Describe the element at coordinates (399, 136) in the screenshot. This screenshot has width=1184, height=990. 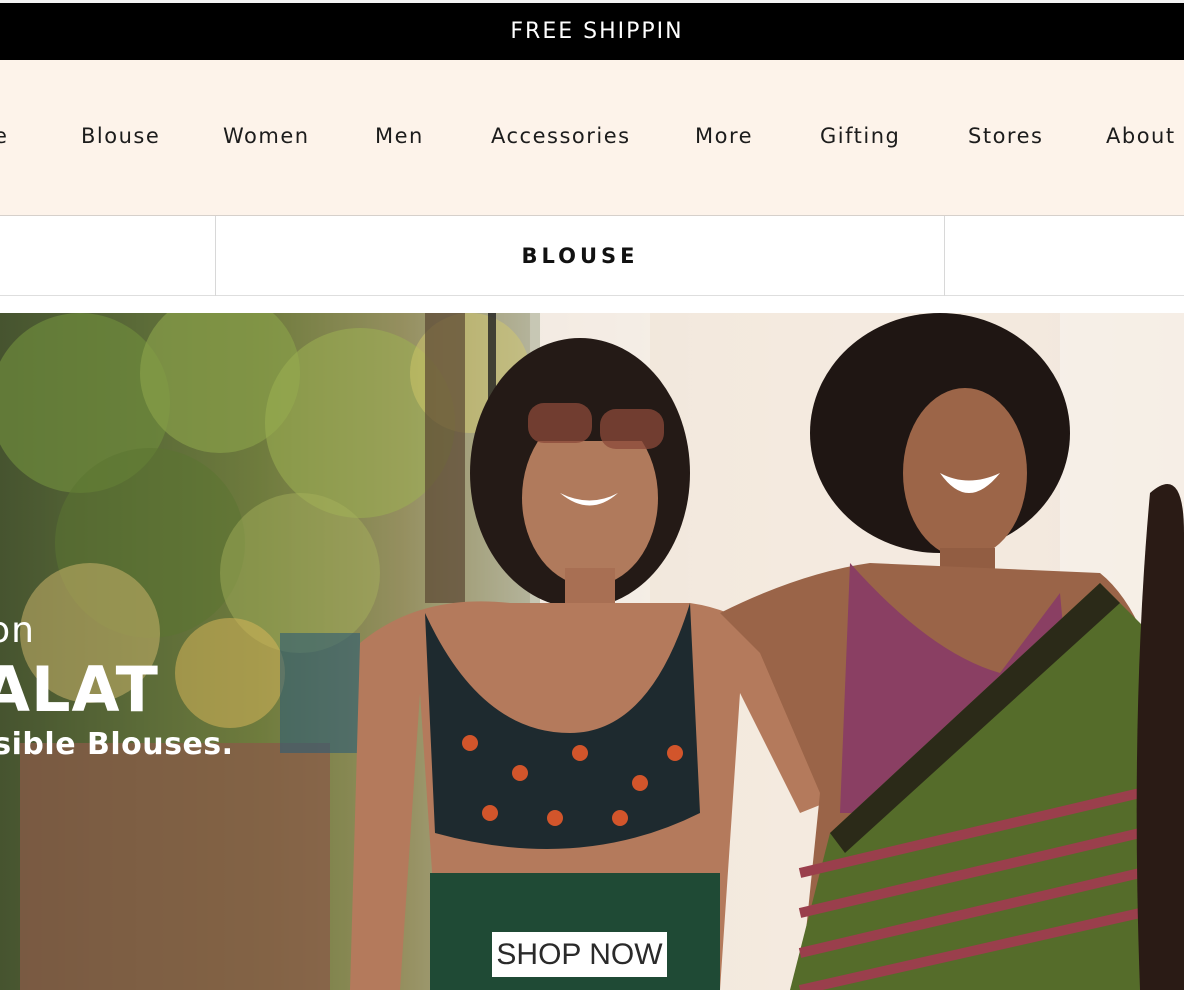
I see `nav-item-men: Men` at that location.